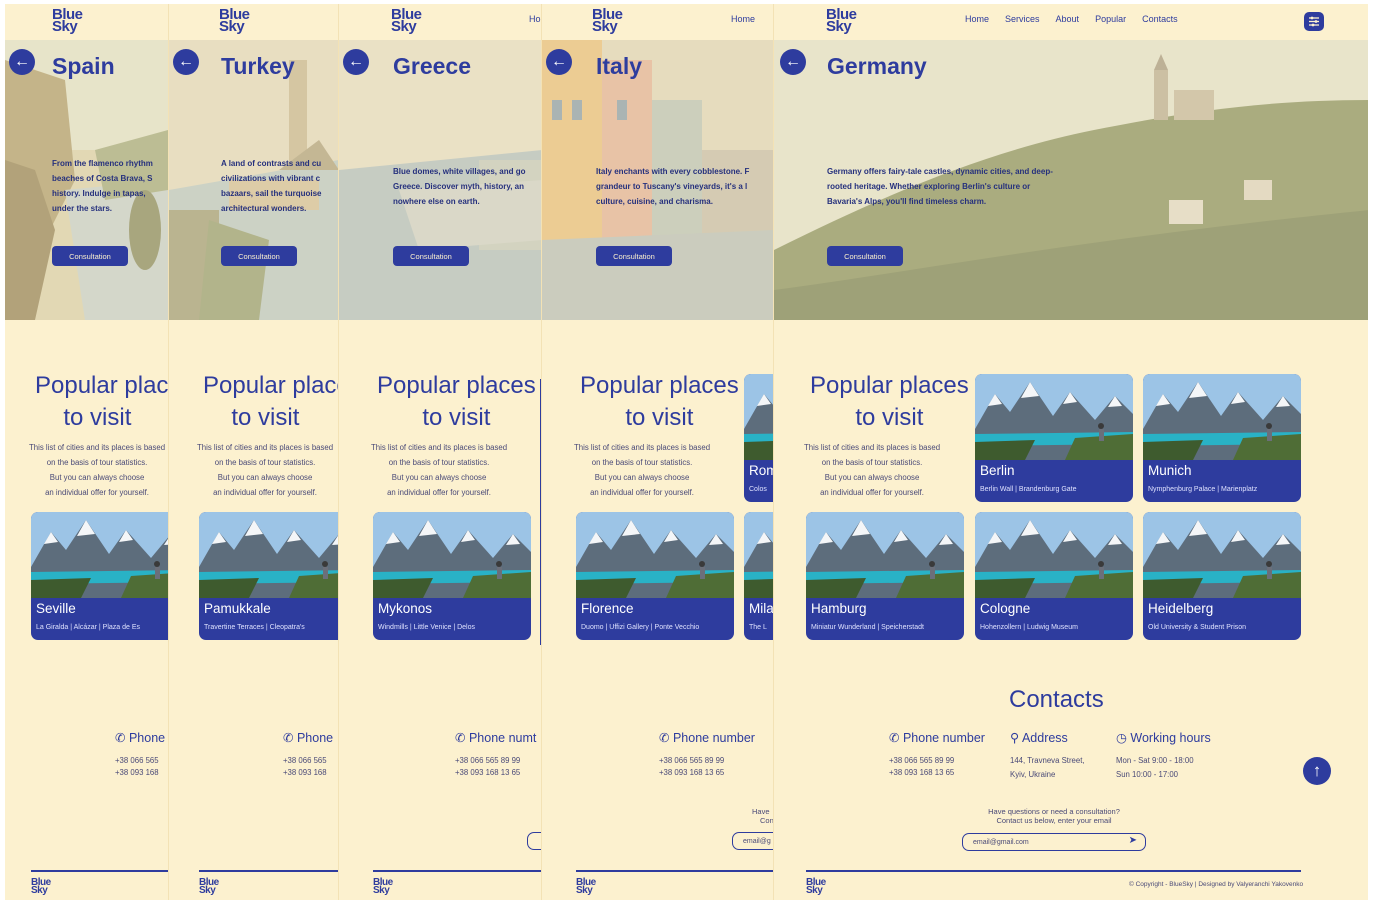 Image resolution: width=1376 pixels, height=901 pixels. I want to click on hero-title: Turkey, so click(258, 66).